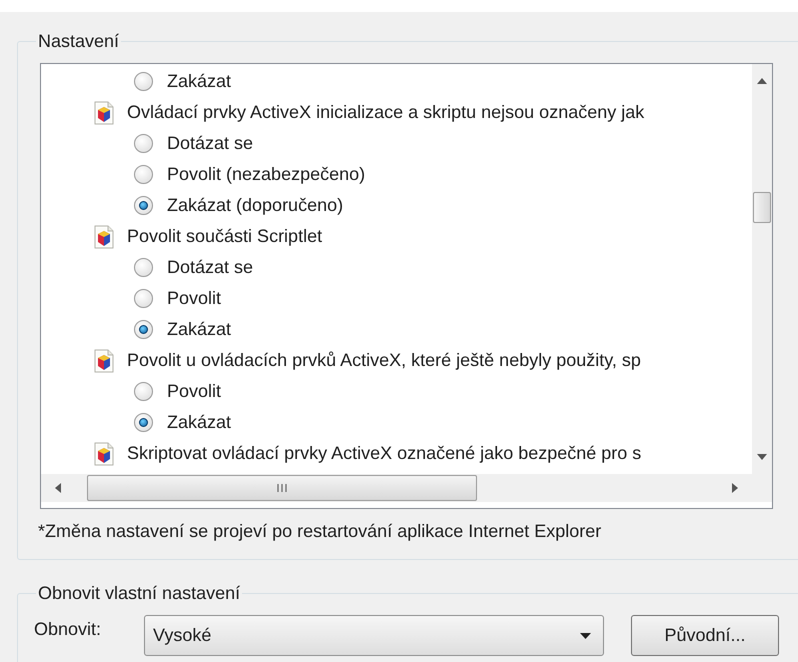 The height and width of the screenshot is (662, 798). What do you see at coordinates (762, 457) in the screenshot?
I see `scroll-down-icon` at bounding box center [762, 457].